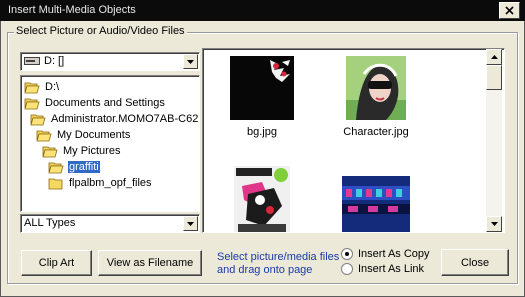 The height and width of the screenshot is (297, 525). What do you see at coordinates (56, 263) in the screenshot?
I see `clip-art-button: Clip Art` at bounding box center [56, 263].